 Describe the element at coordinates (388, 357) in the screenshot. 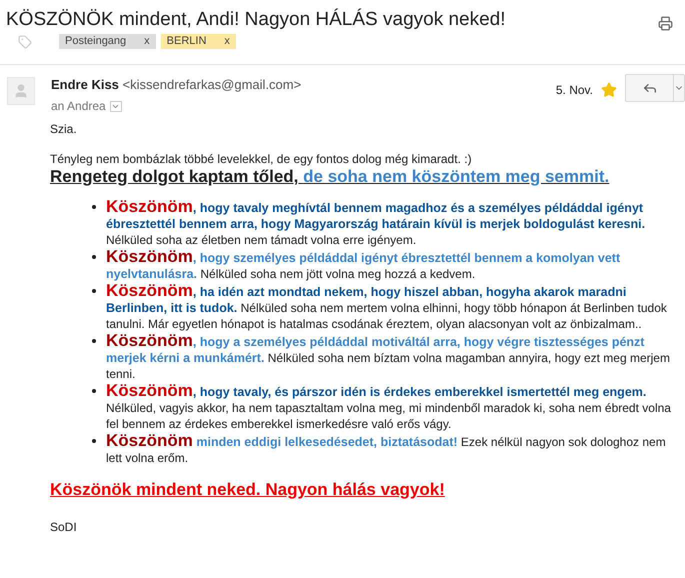

I see `thanks-item: Köszönöm, hogy a személyes példáddal motiváltál arra, hogy végre tisztességes pénzt merjek kérni a munkámért. Nélküled soha nem bíztam volna magamban annyira, hogy ezt meg merjem tenni.` at that location.